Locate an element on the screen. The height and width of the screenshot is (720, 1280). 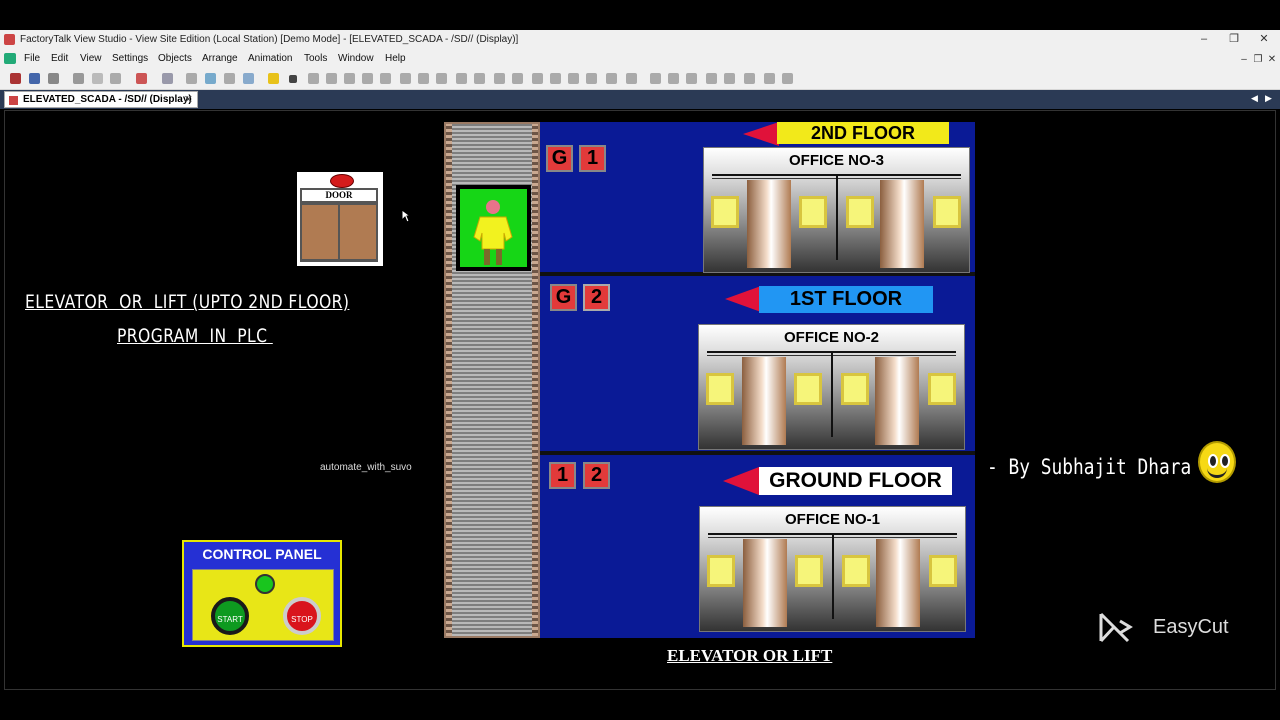
floor-sign-2nd: 2ND FLOOR is located at coordinates (846, 134).